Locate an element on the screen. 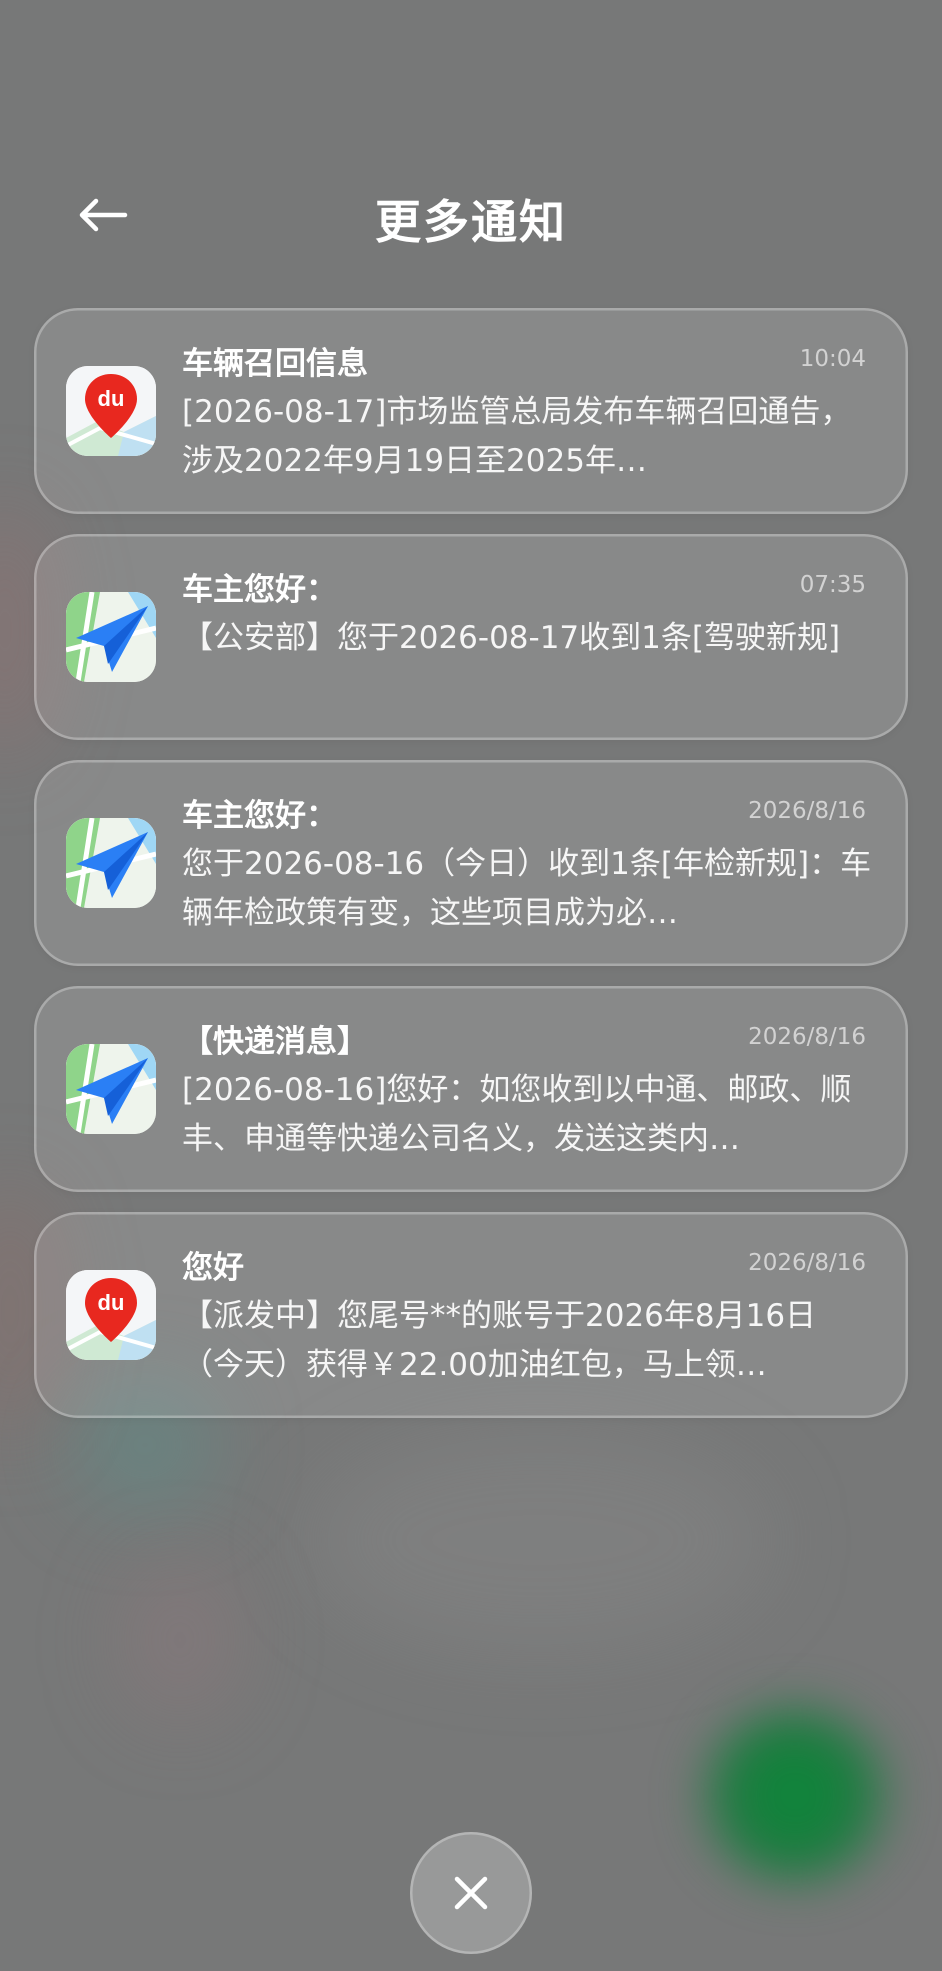 Image resolution: width=942 pixels, height=1971 pixels. close-button is located at coordinates (471, 1893).